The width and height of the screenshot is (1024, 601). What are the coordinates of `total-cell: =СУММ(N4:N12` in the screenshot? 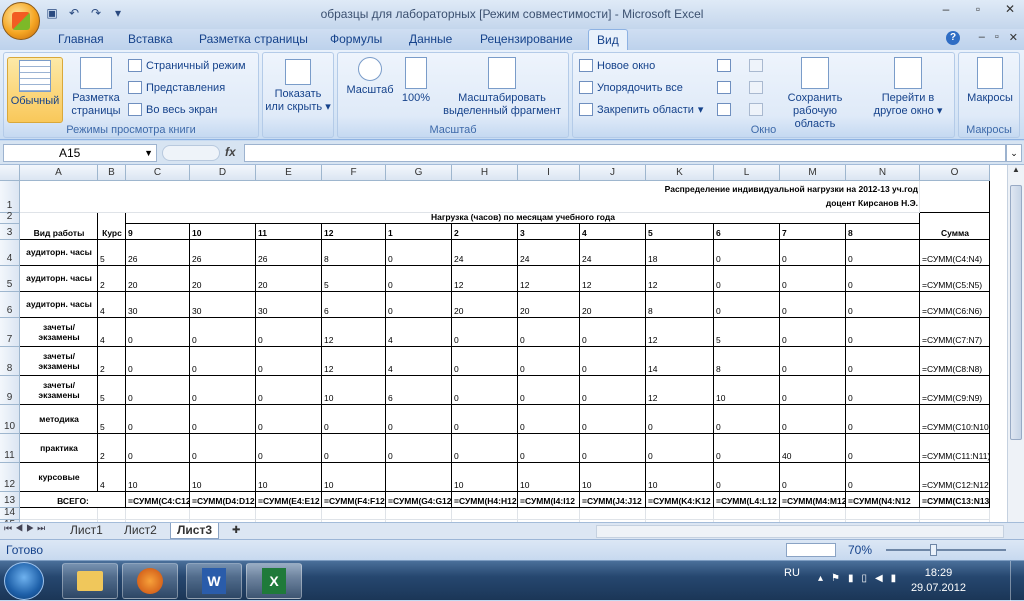 It's located at (883, 500).